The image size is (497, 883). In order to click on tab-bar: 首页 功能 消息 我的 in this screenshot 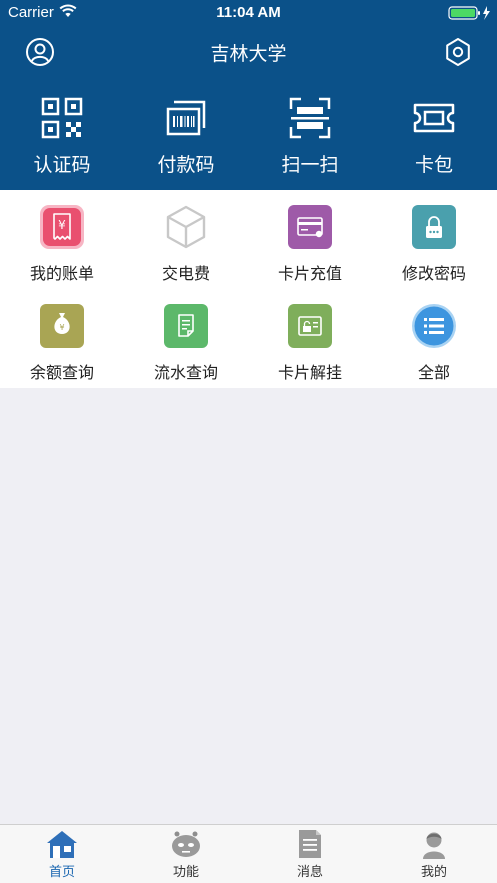, I will do `click(248, 853)`.